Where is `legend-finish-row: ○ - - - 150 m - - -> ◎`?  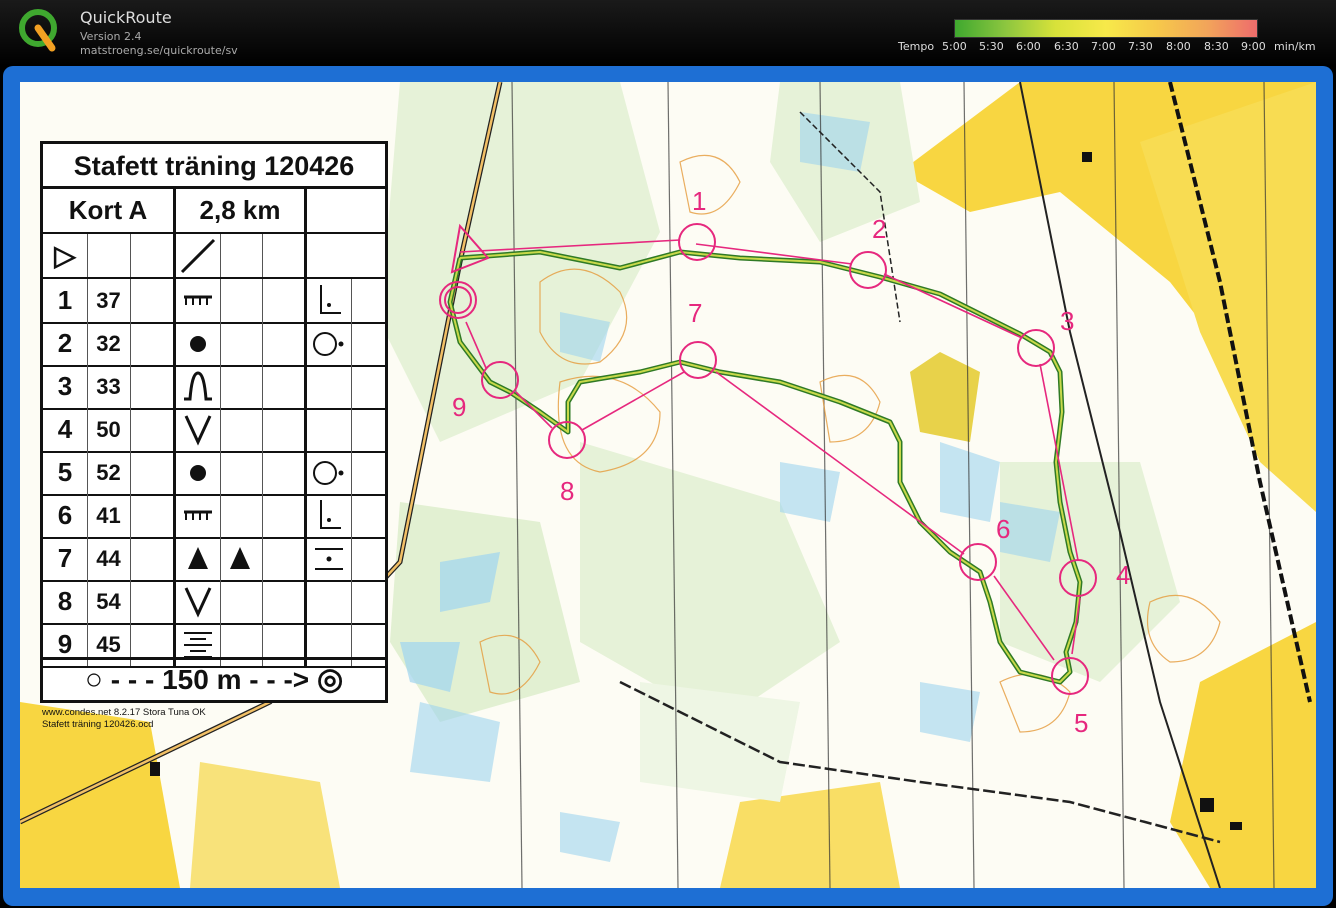
legend-finish-row: ○ - - - 150 m - - -> ◎ is located at coordinates (214, 678).